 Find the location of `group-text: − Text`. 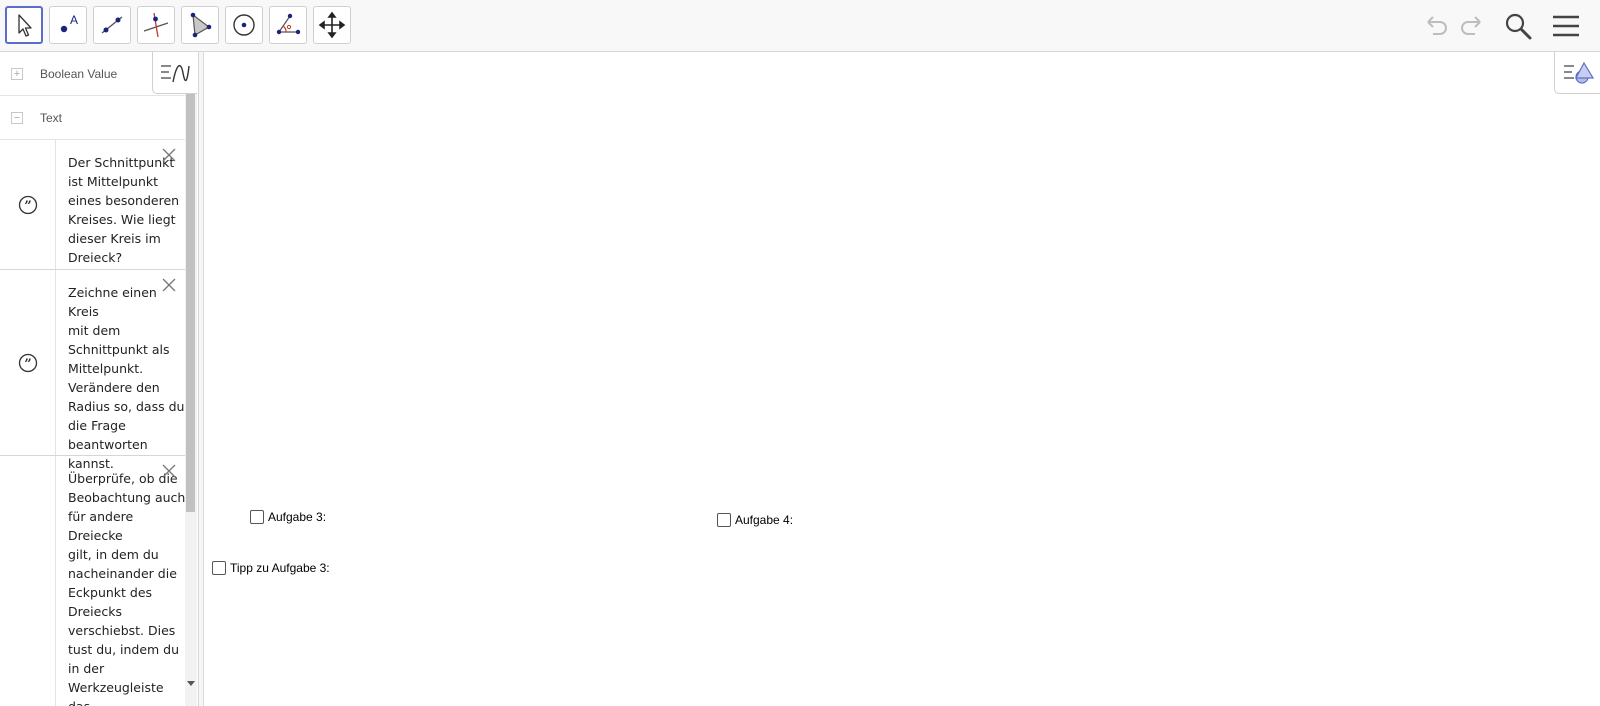

group-text: − Text is located at coordinates (92, 118).